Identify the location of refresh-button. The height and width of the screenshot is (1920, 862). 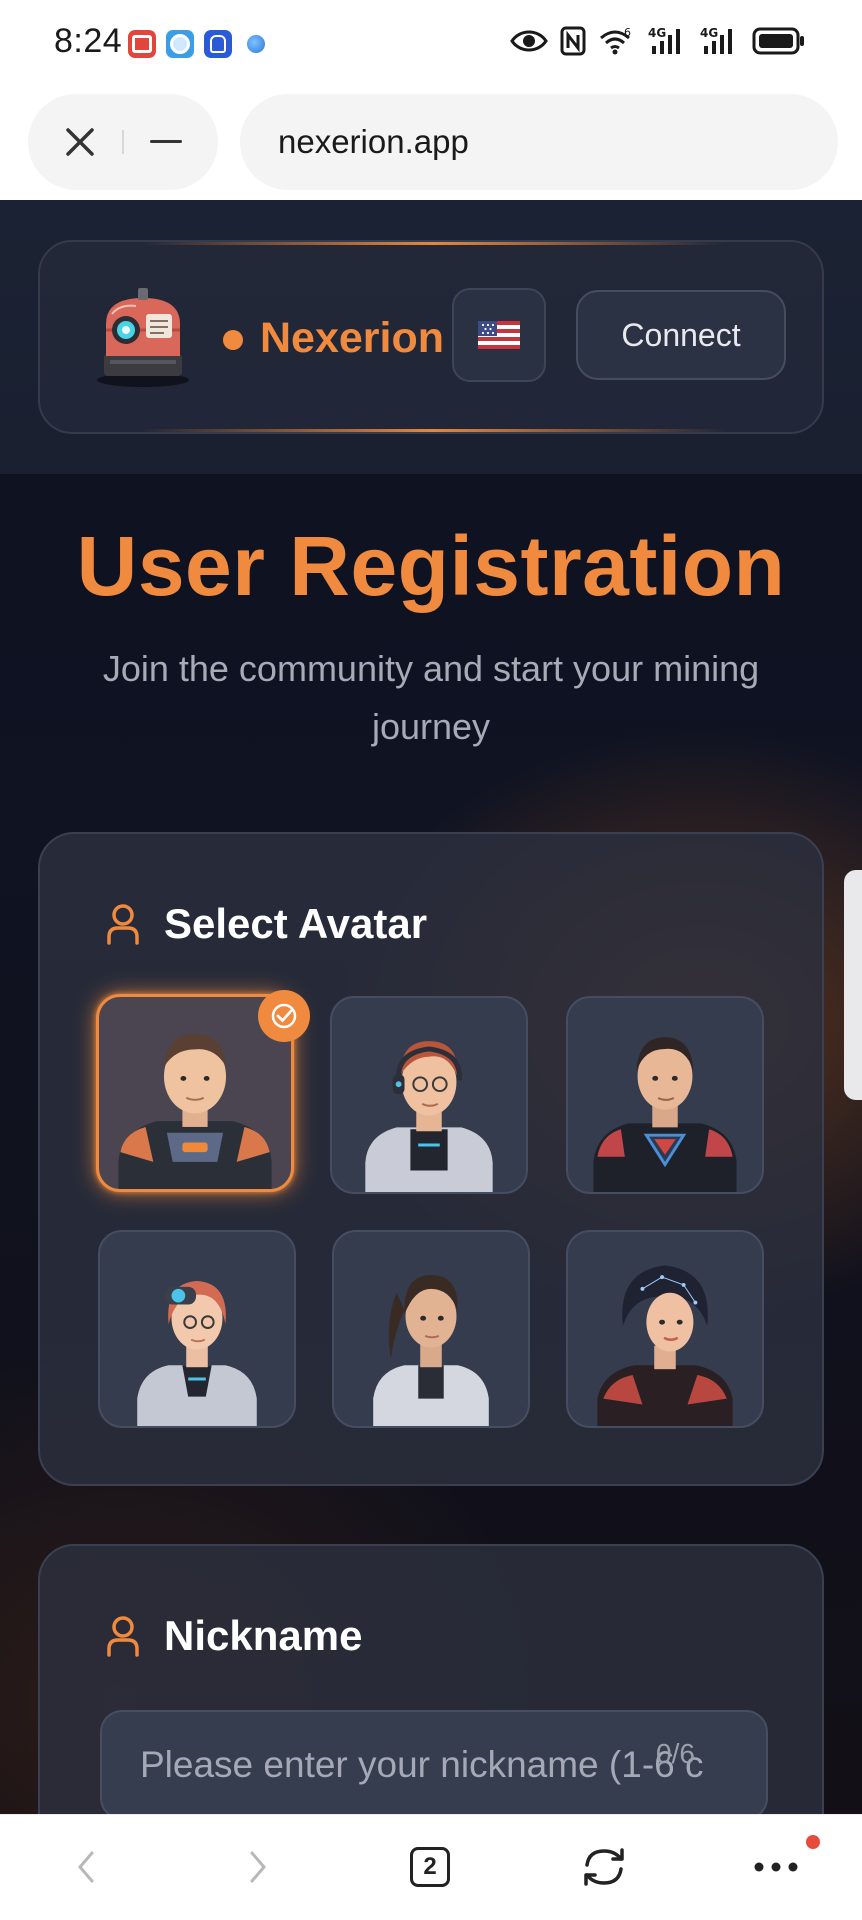
(604, 1867).